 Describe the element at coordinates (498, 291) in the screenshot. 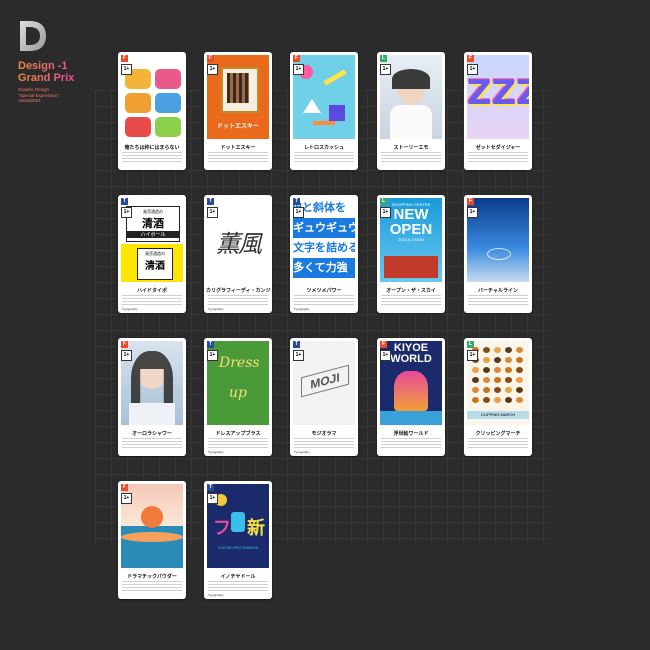

I see `card-name: バーチャルライン` at that location.